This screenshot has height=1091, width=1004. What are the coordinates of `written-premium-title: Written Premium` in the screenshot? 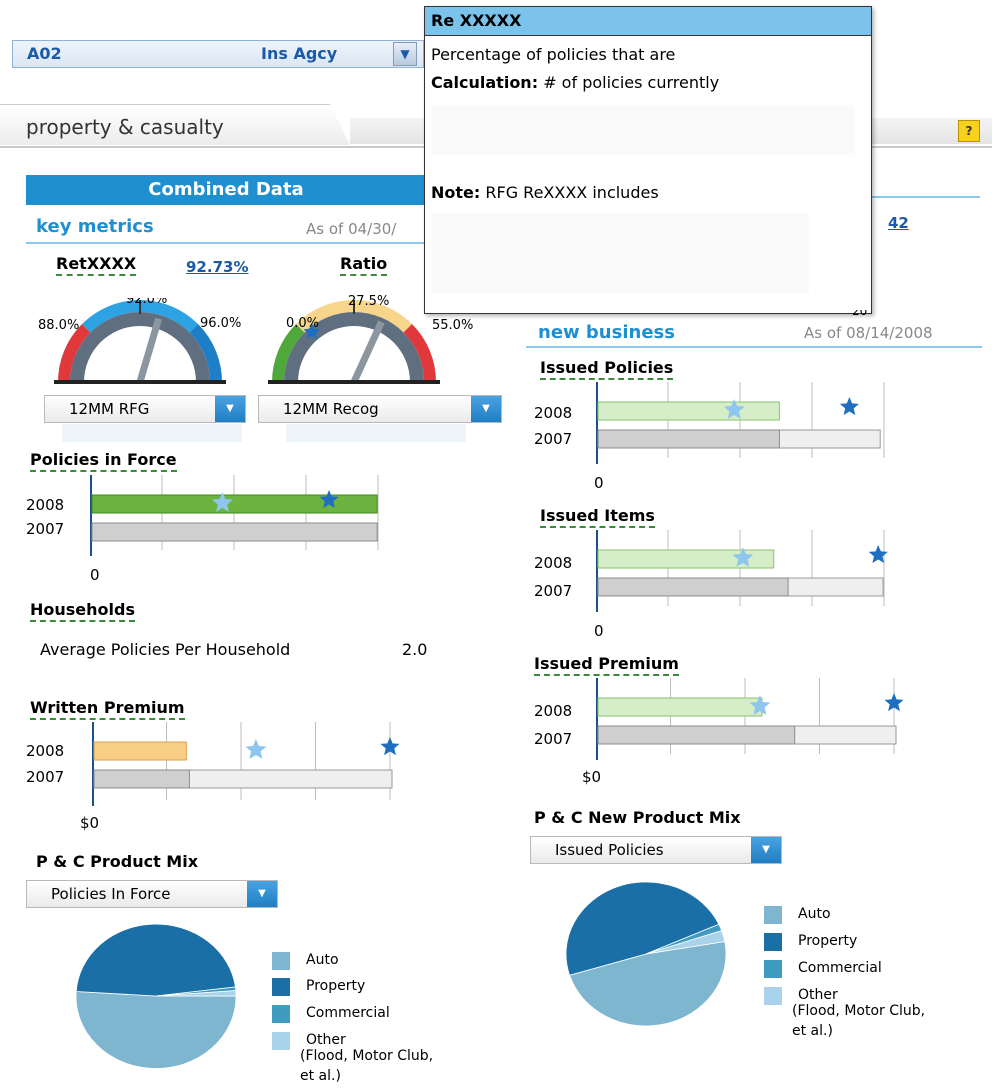 It's located at (107, 709).